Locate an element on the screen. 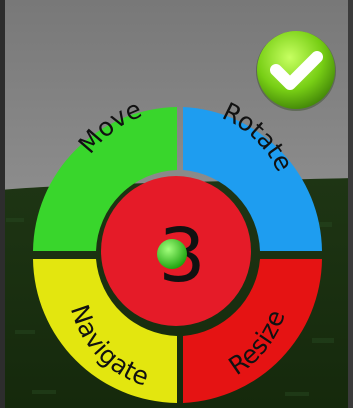 This screenshot has width=353, height=408. confirm-button is located at coordinates (296, 71).